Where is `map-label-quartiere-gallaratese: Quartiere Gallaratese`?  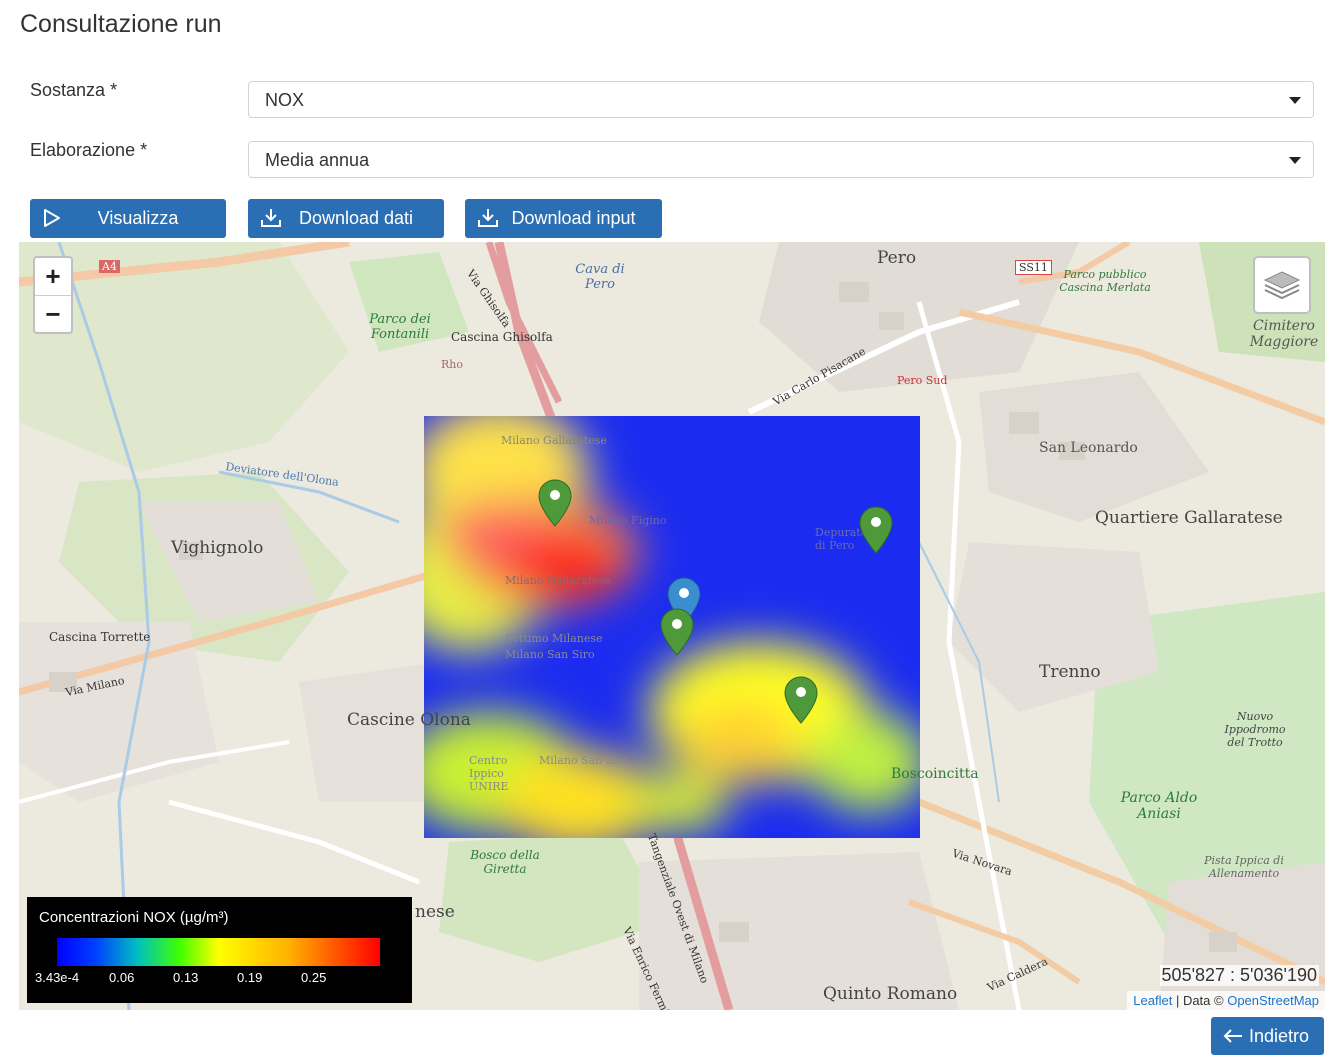
map-label-quartiere-gallaratese: Quartiere Gallaratese is located at coordinates (1189, 518).